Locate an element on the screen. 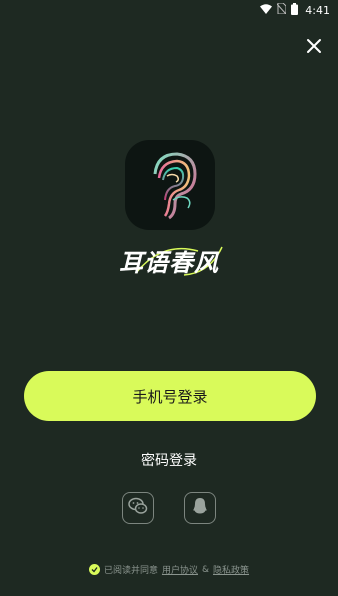 The height and width of the screenshot is (596, 338). agreement-row: 已阅读并同意 用户协议 & 隐私政策 is located at coordinates (169, 569).